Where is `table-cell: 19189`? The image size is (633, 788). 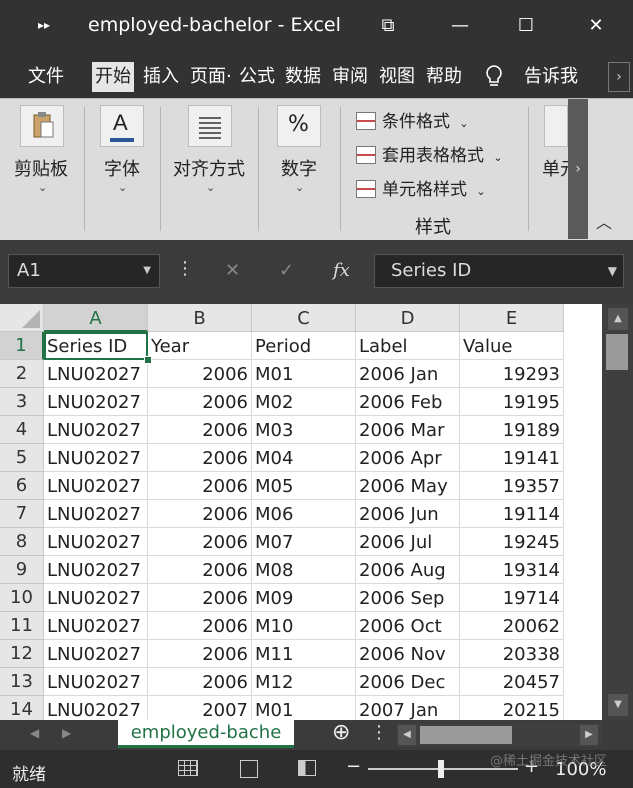 table-cell: 19189 is located at coordinates (512, 430).